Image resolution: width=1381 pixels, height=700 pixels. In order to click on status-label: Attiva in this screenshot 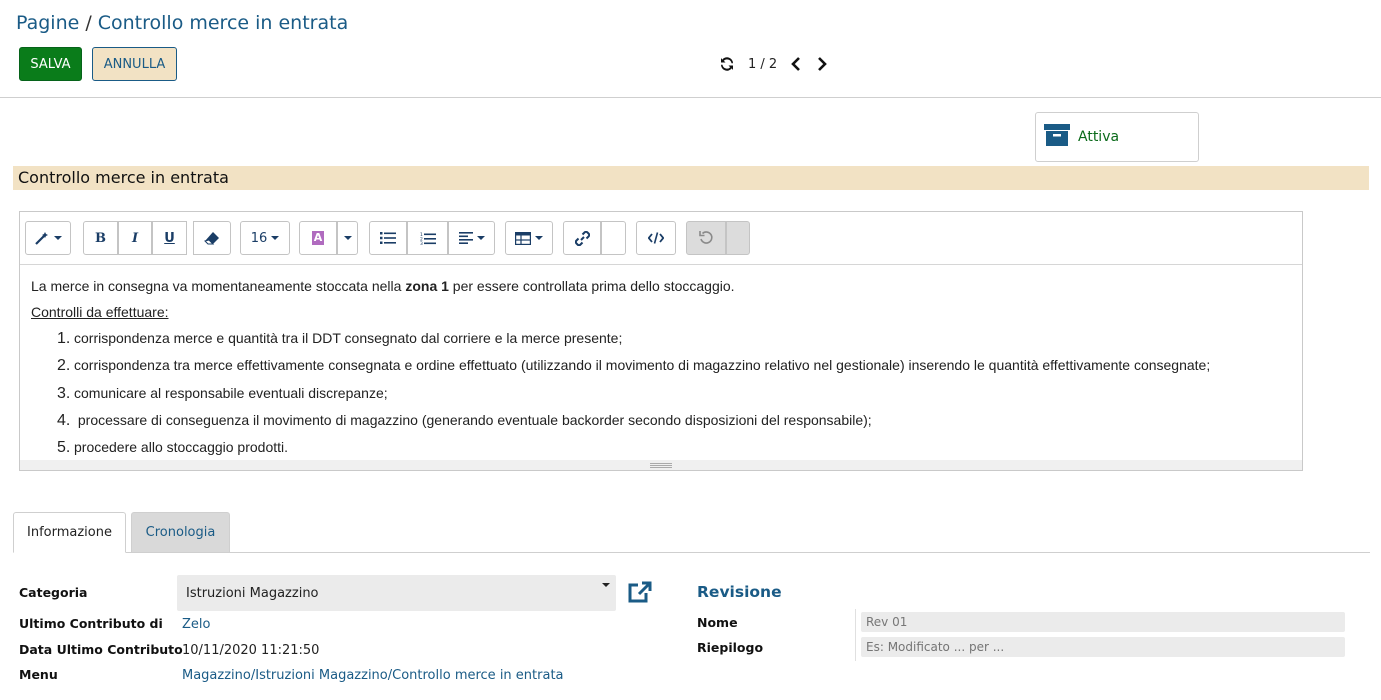, I will do `click(1099, 137)`.